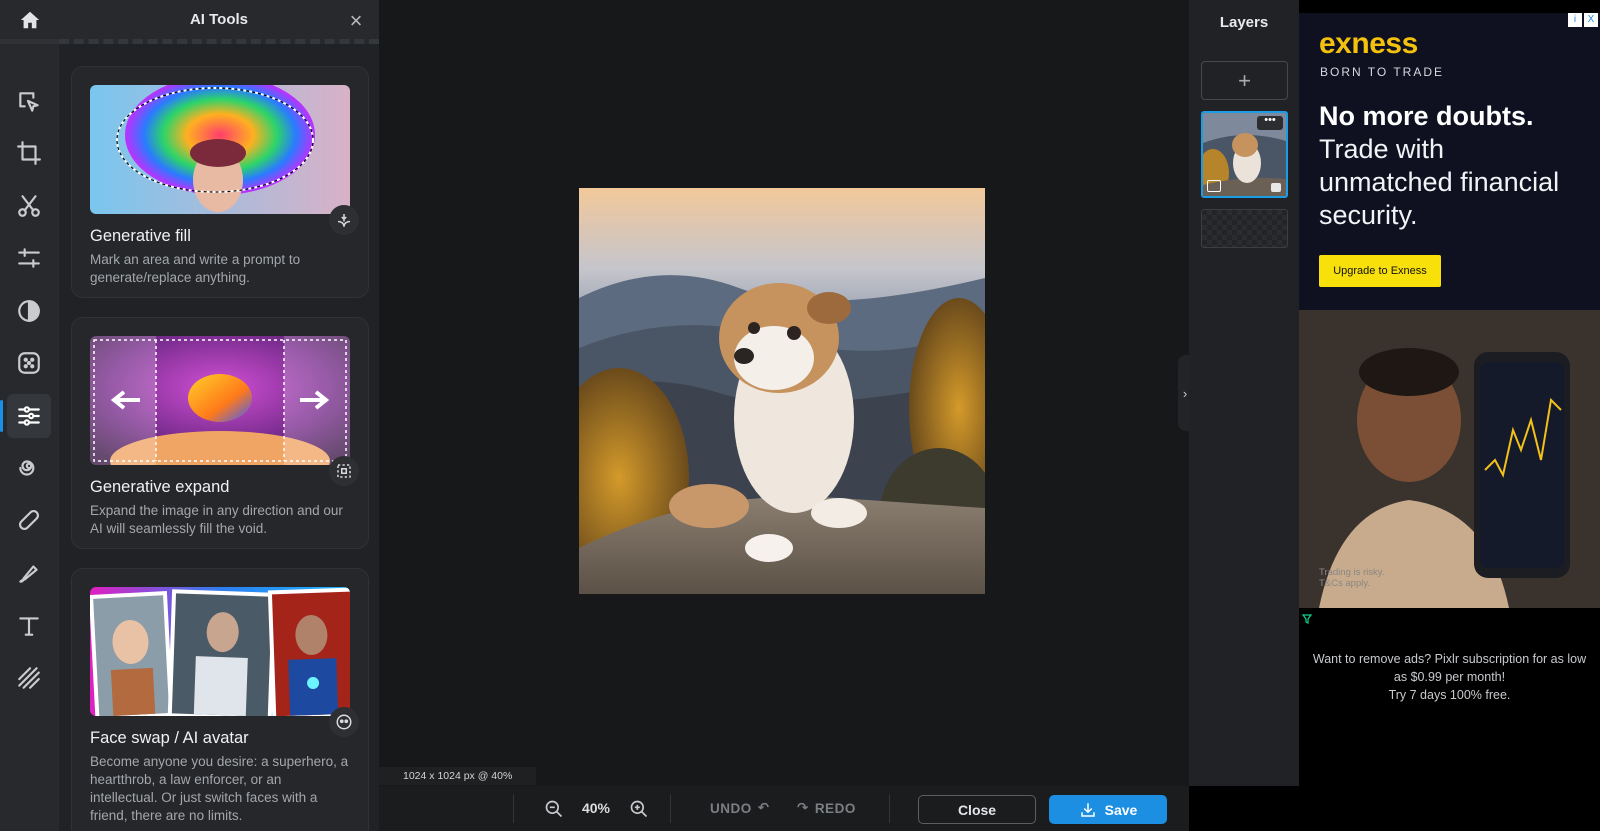  I want to click on tool-effect, so click(29, 363).